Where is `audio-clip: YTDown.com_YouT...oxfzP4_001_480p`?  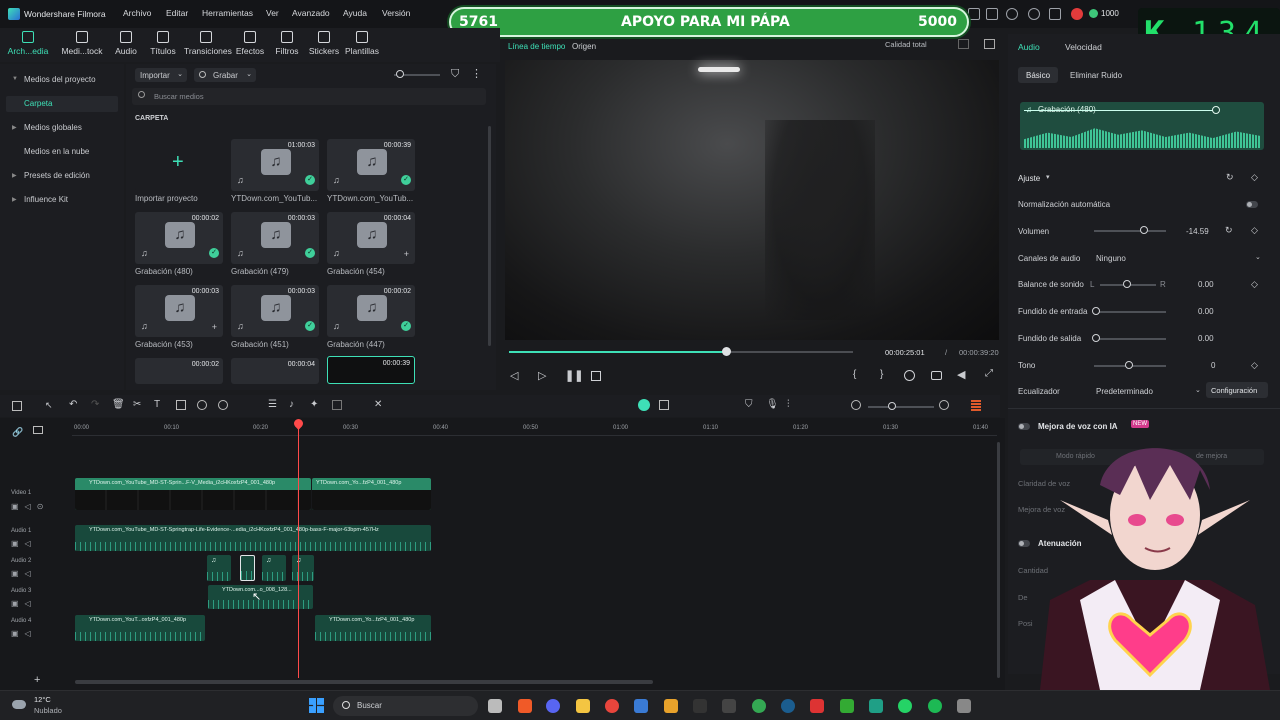 audio-clip: YTDown.com_YouT...oxfzP4_001_480p is located at coordinates (140, 628).